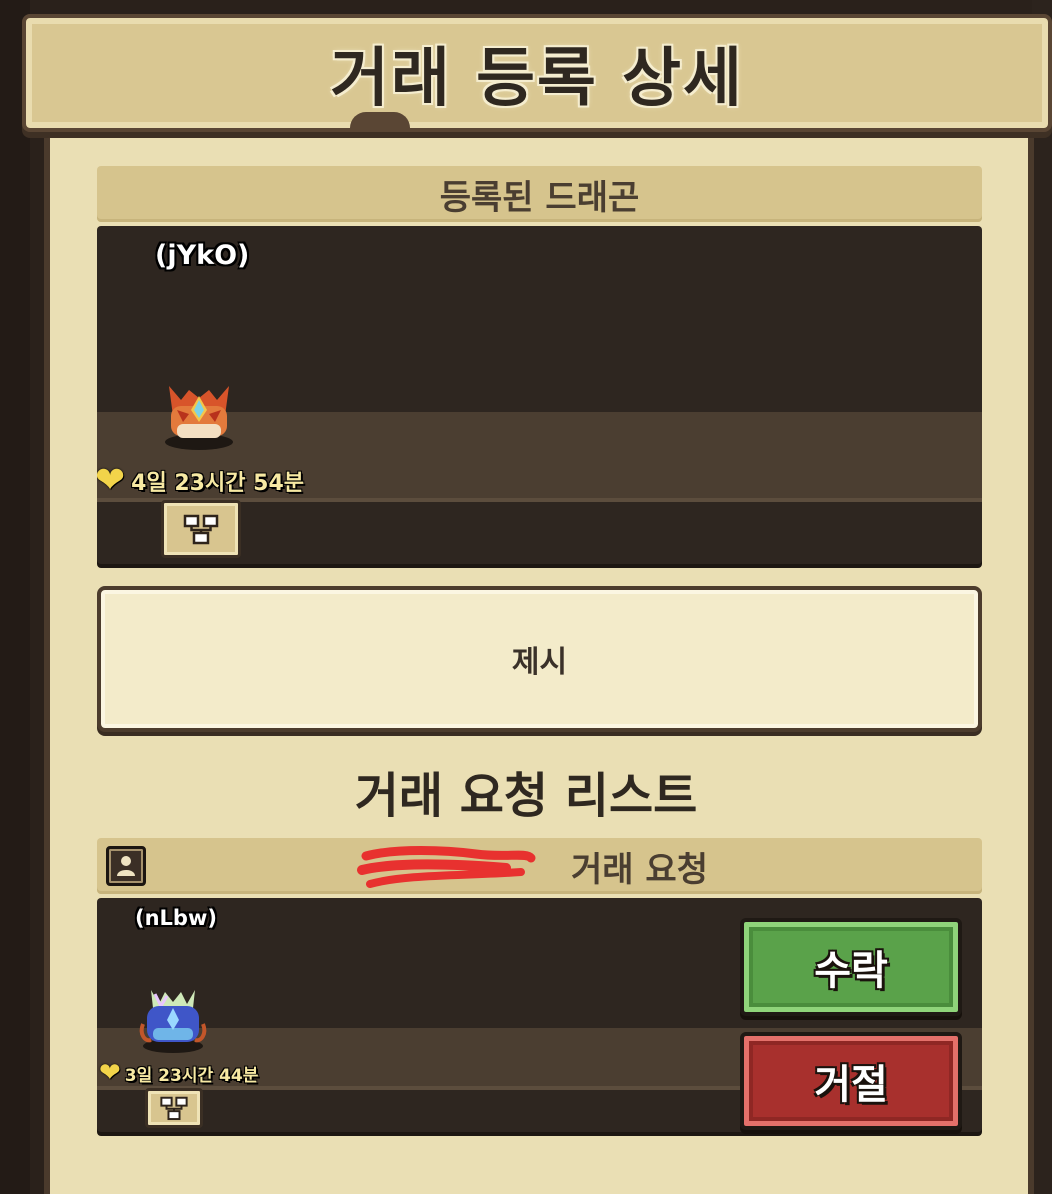 The height and width of the screenshot is (1194, 1052). I want to click on fire-dragon-egg-icon, so click(199, 418).